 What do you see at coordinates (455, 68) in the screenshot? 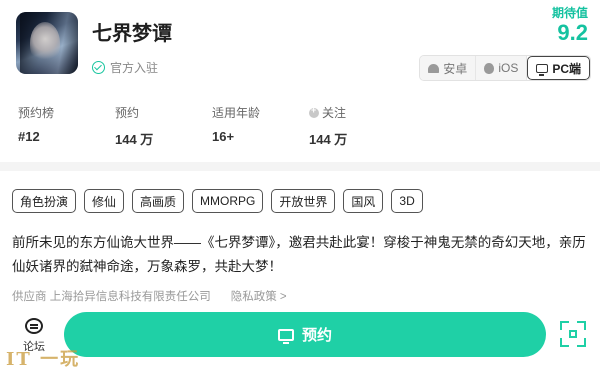
I see `platform-label: 安卓` at bounding box center [455, 68].